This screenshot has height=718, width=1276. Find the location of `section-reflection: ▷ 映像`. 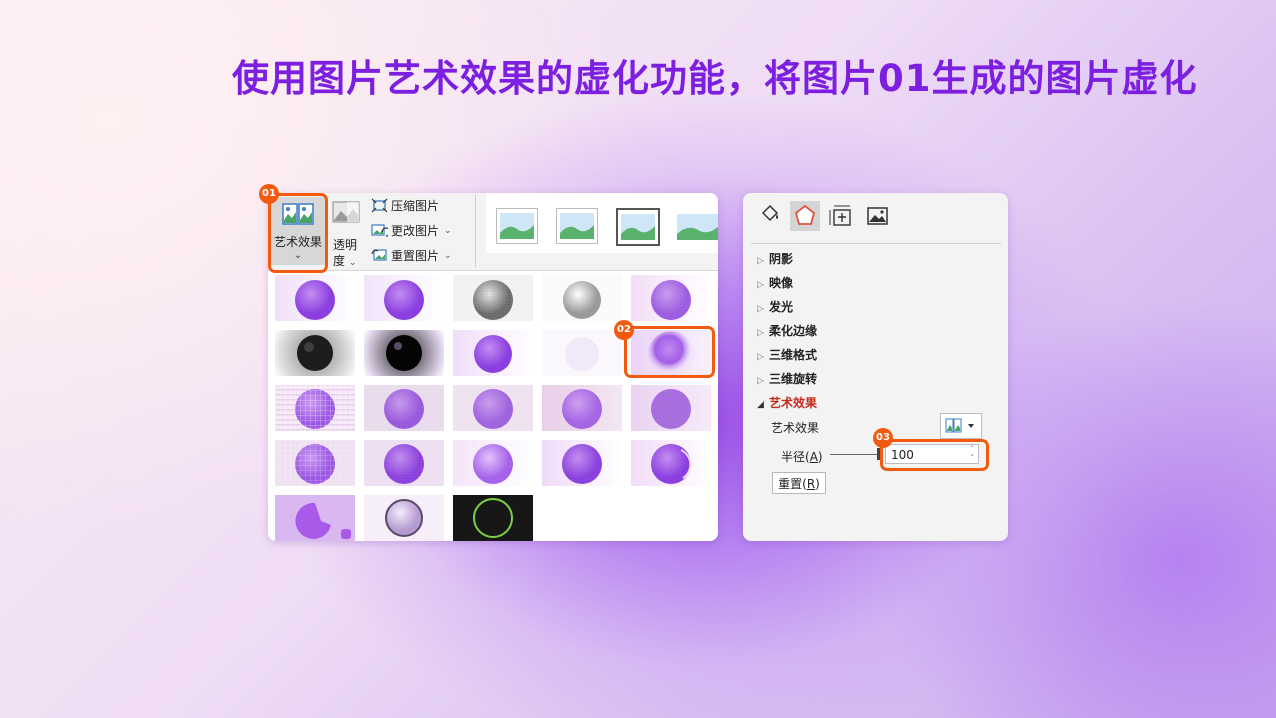

section-reflection: ▷ 映像 is located at coordinates (775, 282).